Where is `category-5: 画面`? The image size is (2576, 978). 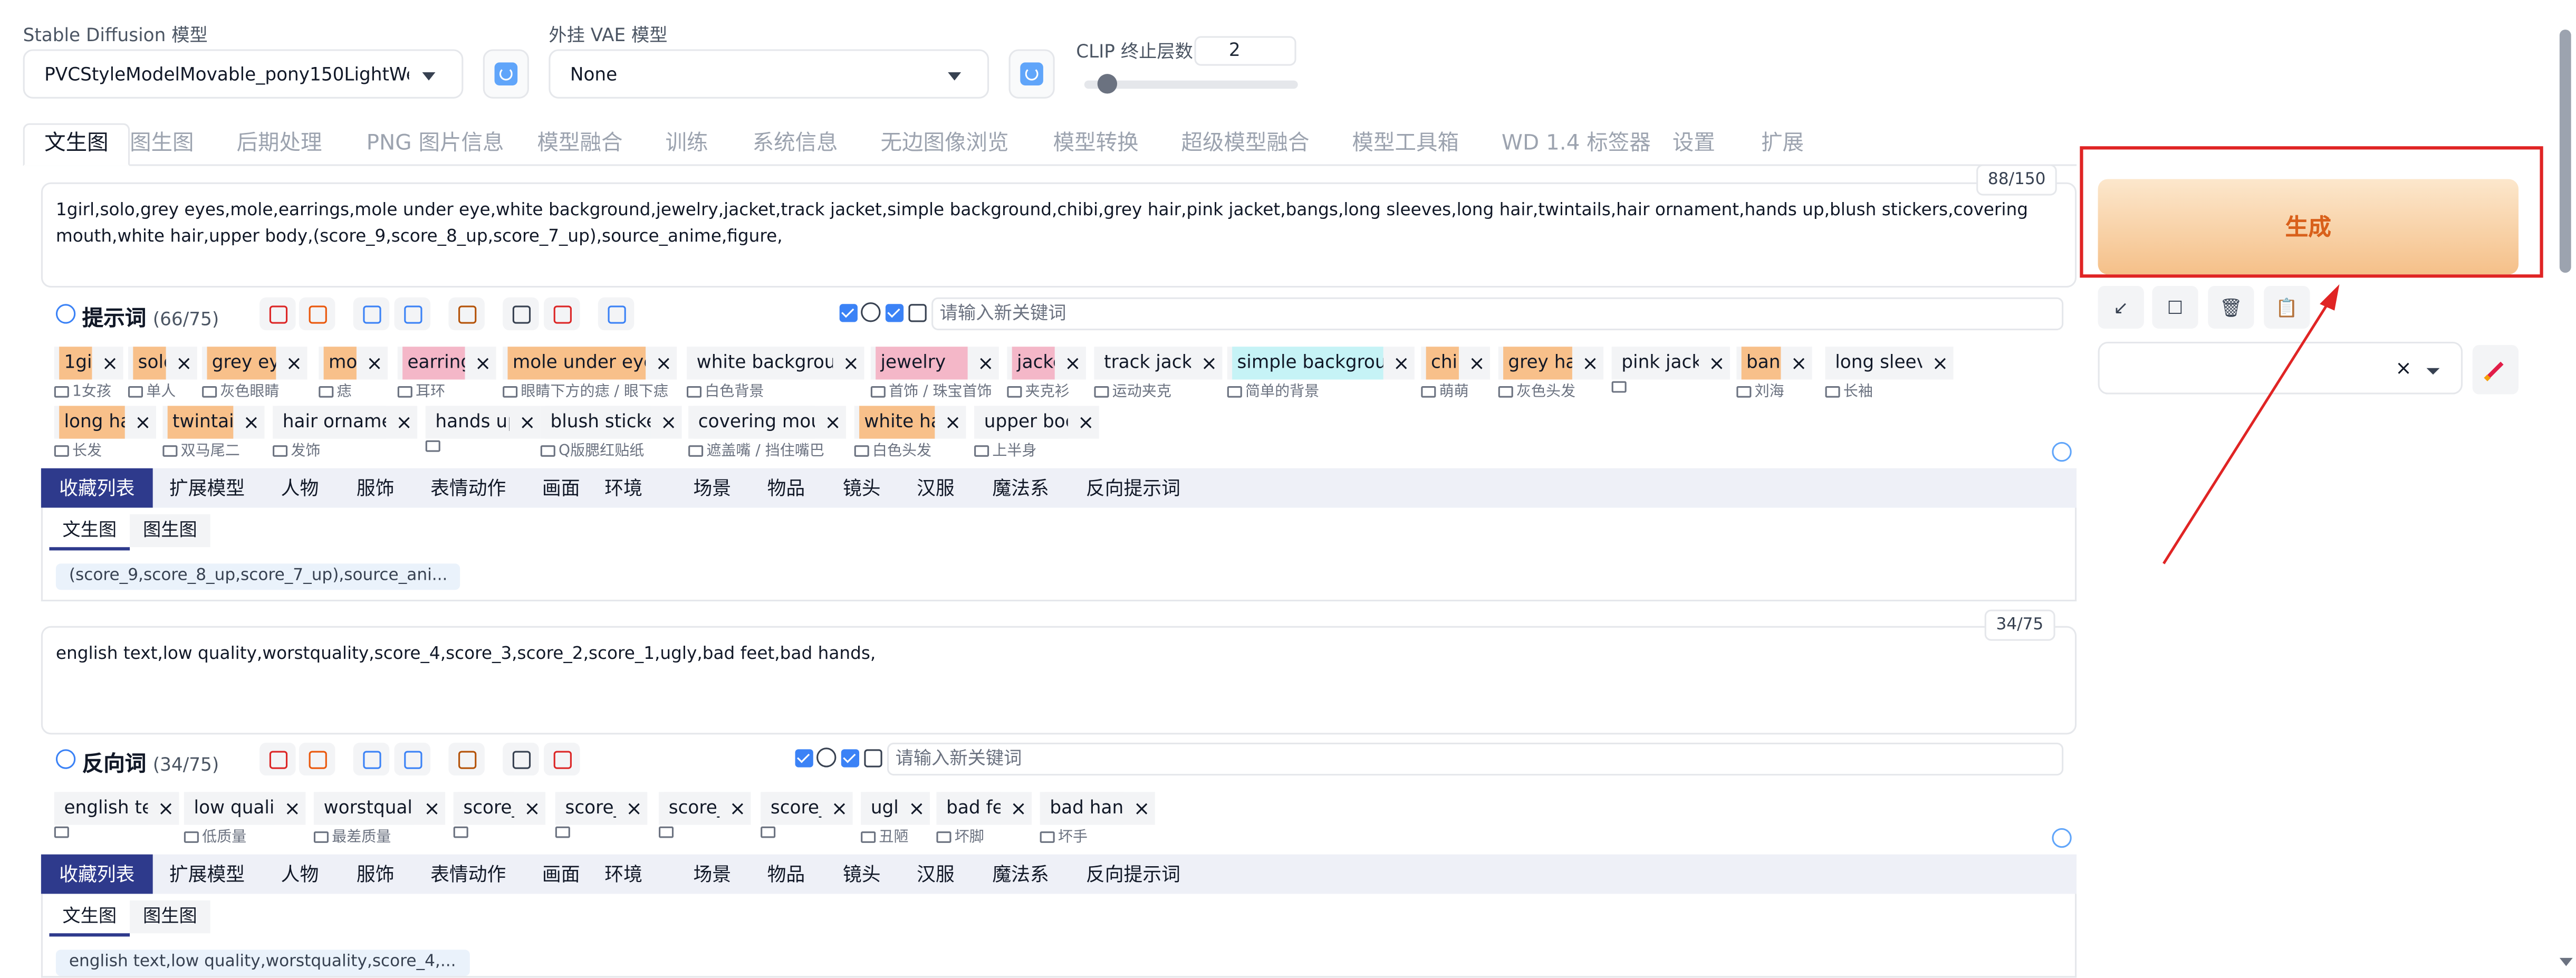
category-5: 画面 is located at coordinates (561, 874).